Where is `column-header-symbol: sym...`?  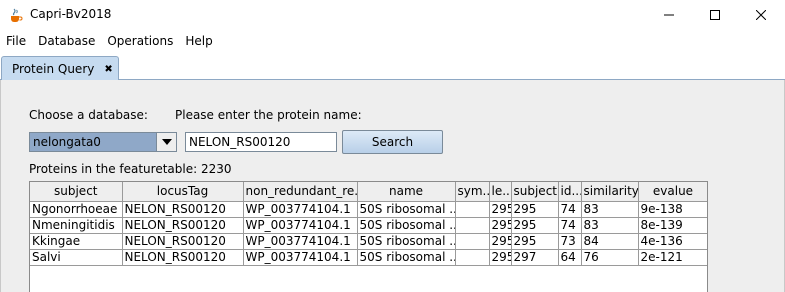 column-header-symbol: sym... is located at coordinates (472, 192).